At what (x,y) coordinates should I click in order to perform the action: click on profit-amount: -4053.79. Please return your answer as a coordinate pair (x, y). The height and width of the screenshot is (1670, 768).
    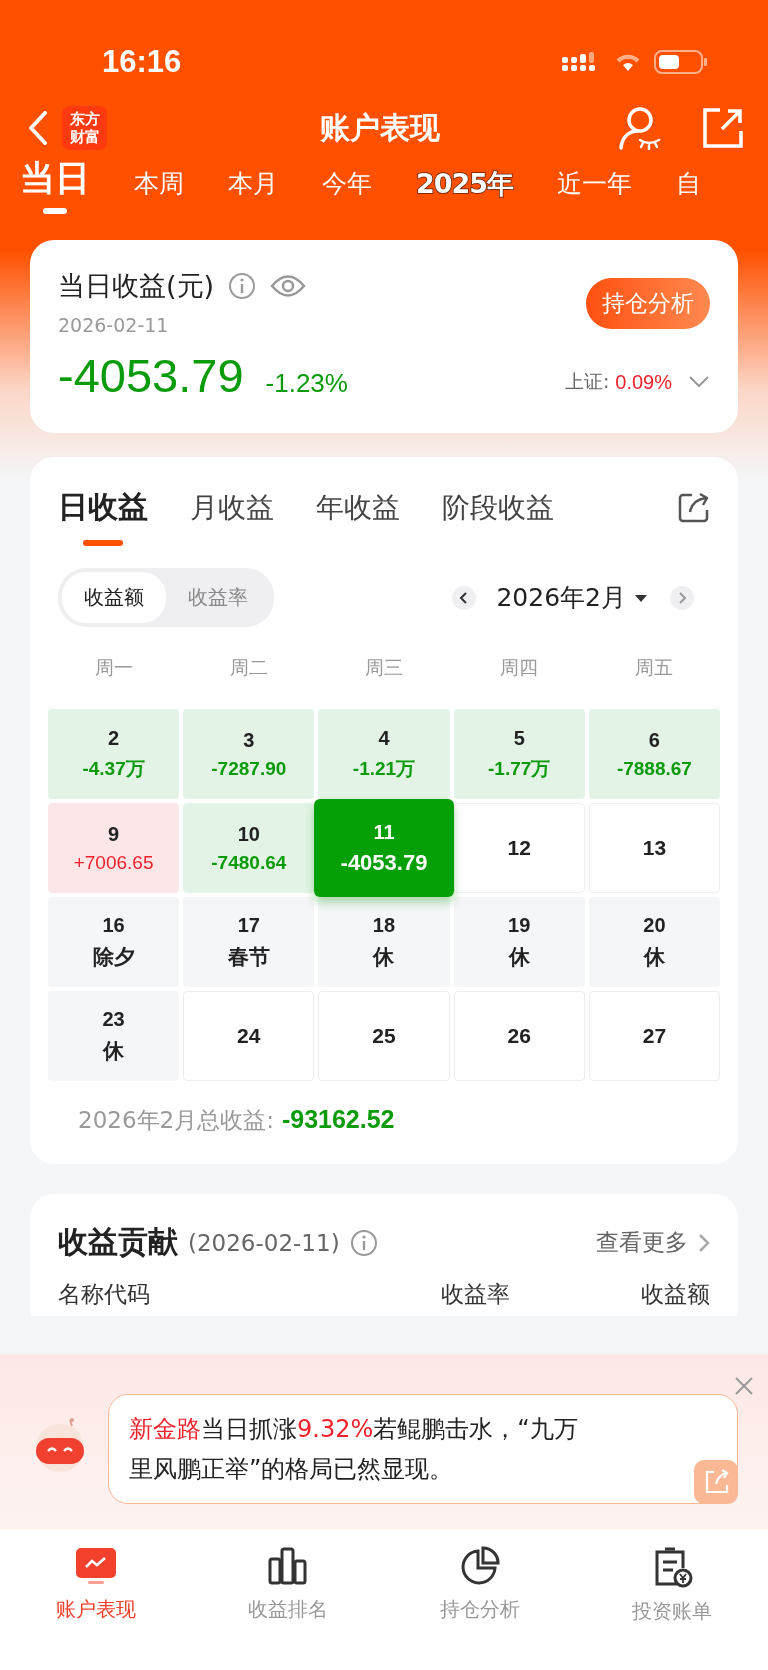
    Looking at the image, I should click on (151, 375).